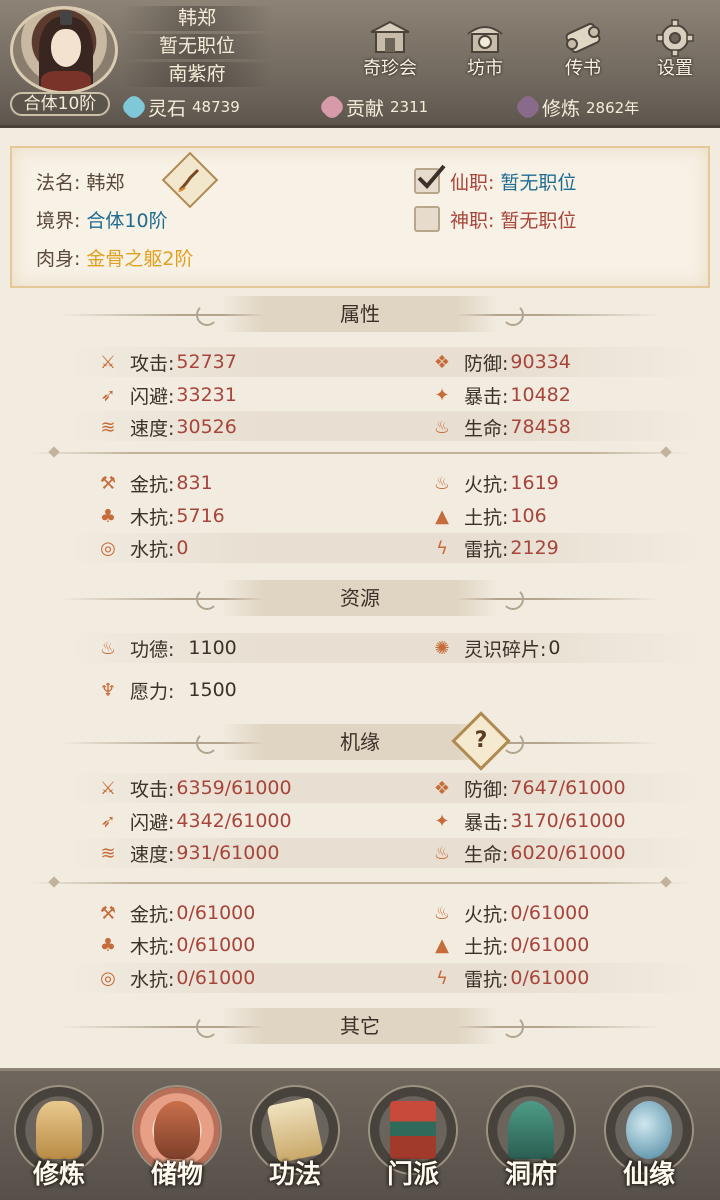  I want to click on fortune-thunder-resist-stat: ϟ 雷抗: 0/61000, so click(509, 978).